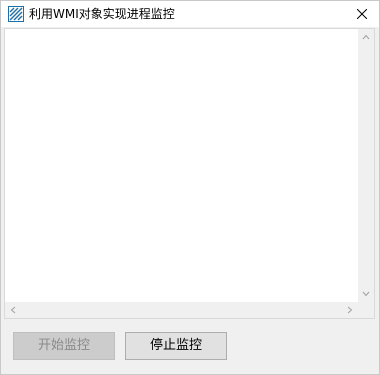 This screenshot has width=380, height=375. I want to click on chevron-up-icon, so click(366, 37).